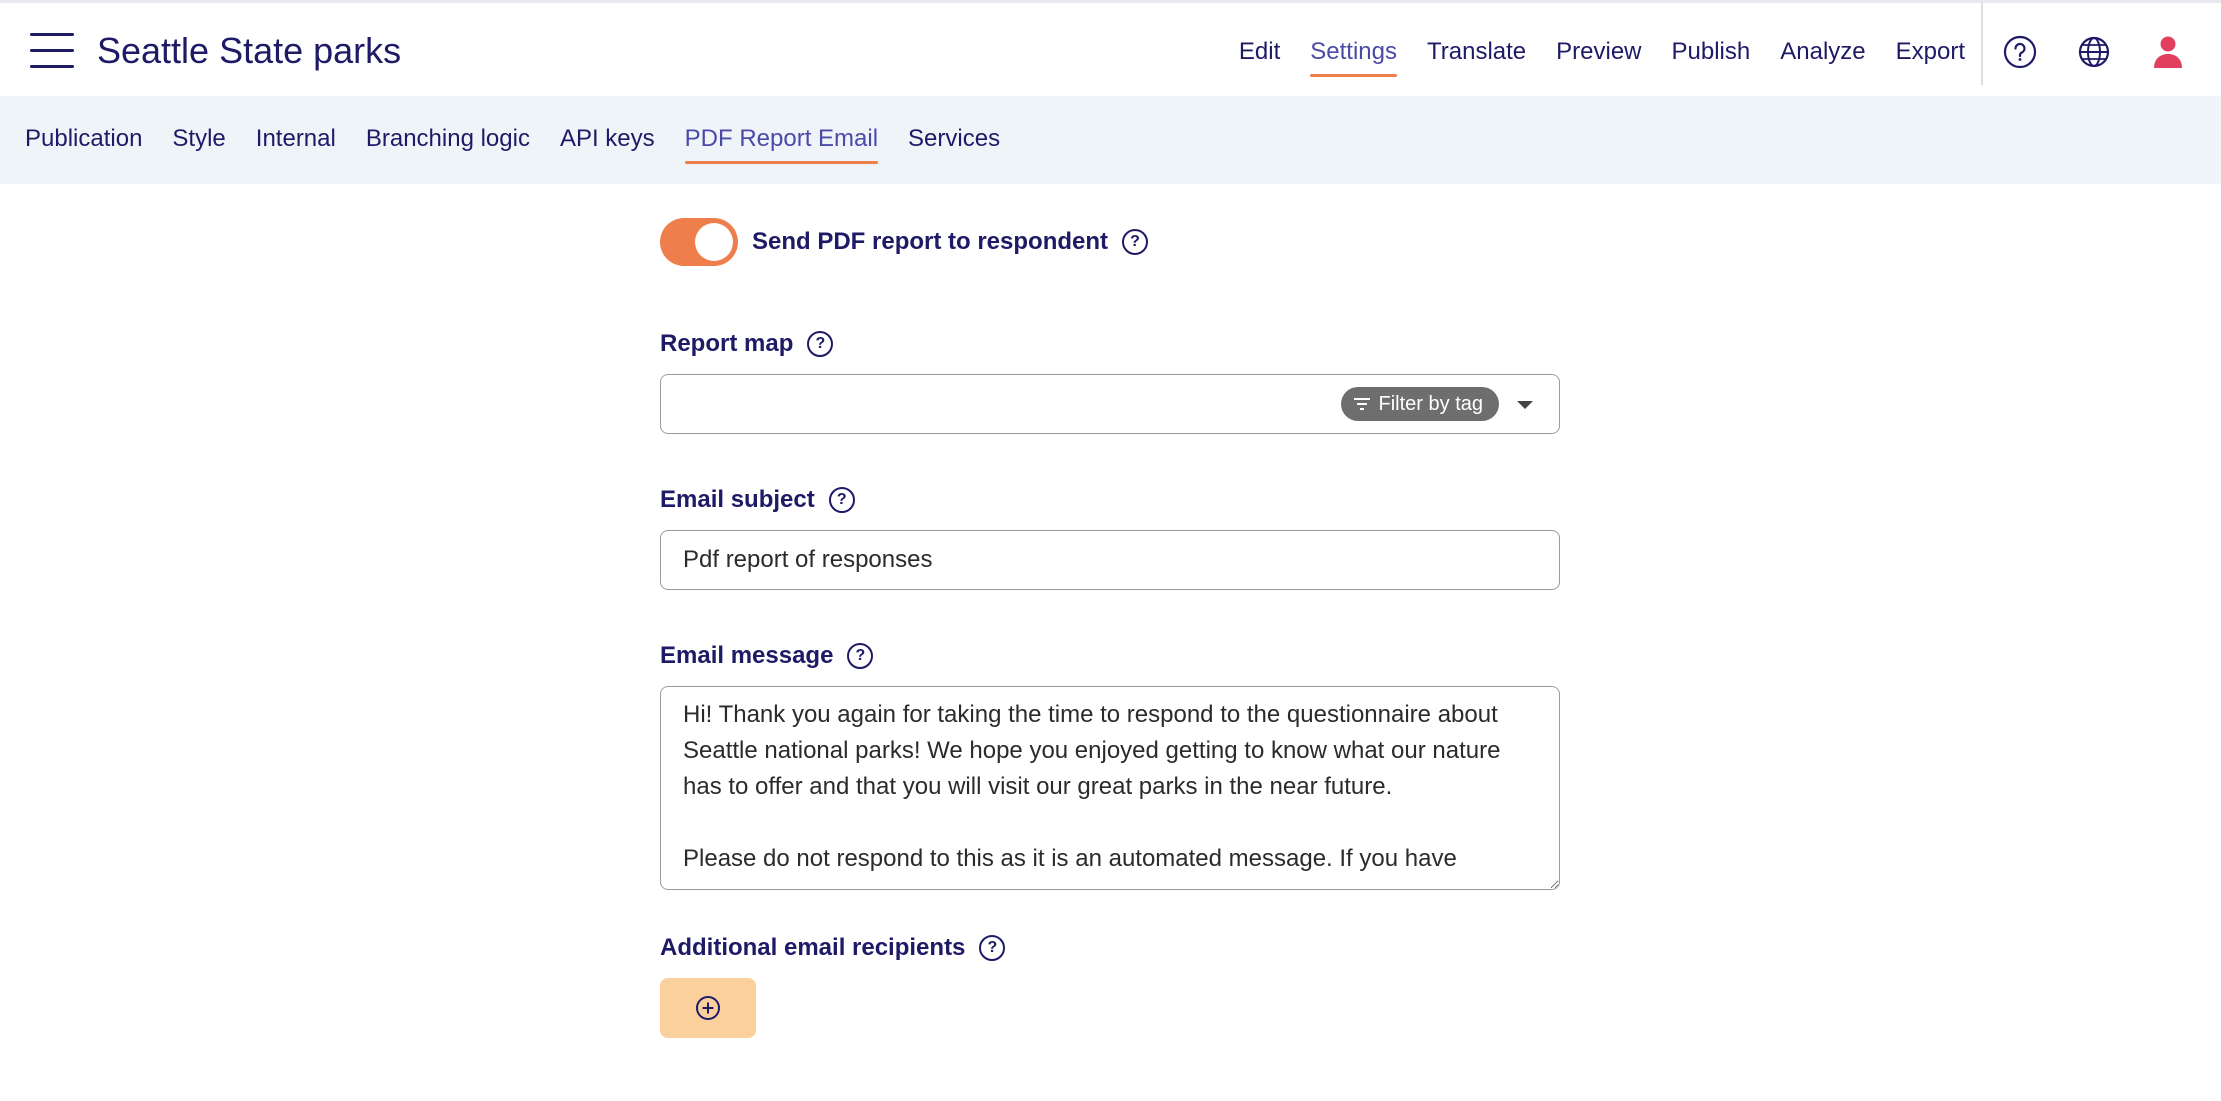  I want to click on toggle-knob, so click(714, 242).